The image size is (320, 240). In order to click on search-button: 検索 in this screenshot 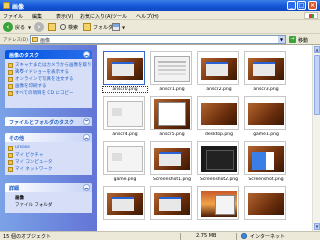, I will do `click(73, 27)`.